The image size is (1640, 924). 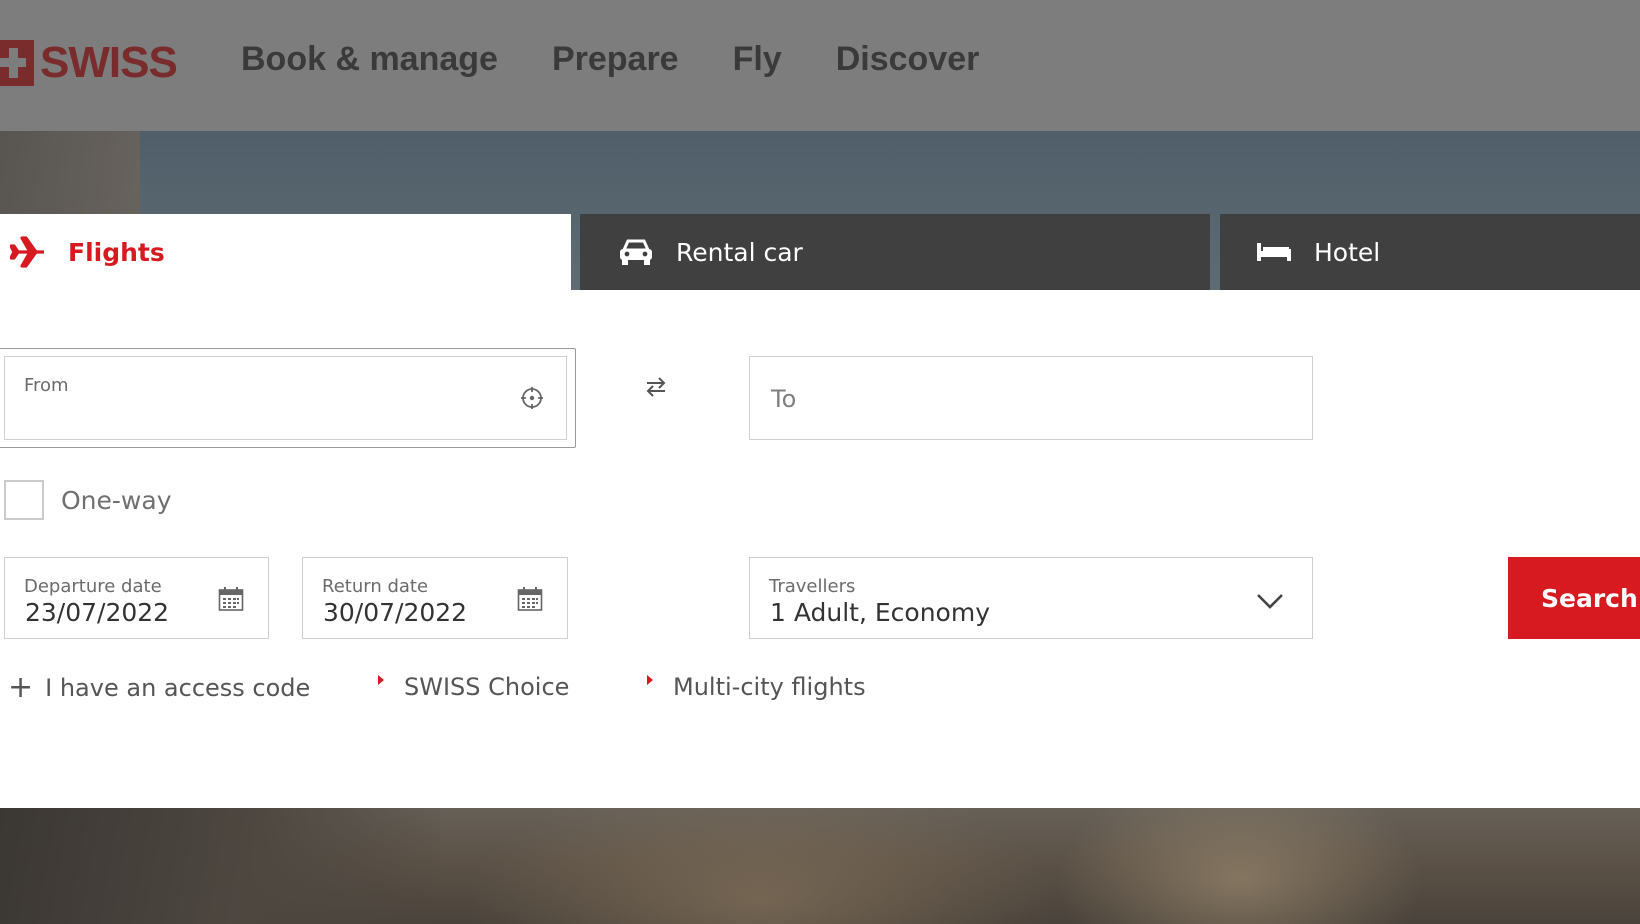 I want to click on return-date-field: Return date 30/07/2022, so click(x=435, y=598).